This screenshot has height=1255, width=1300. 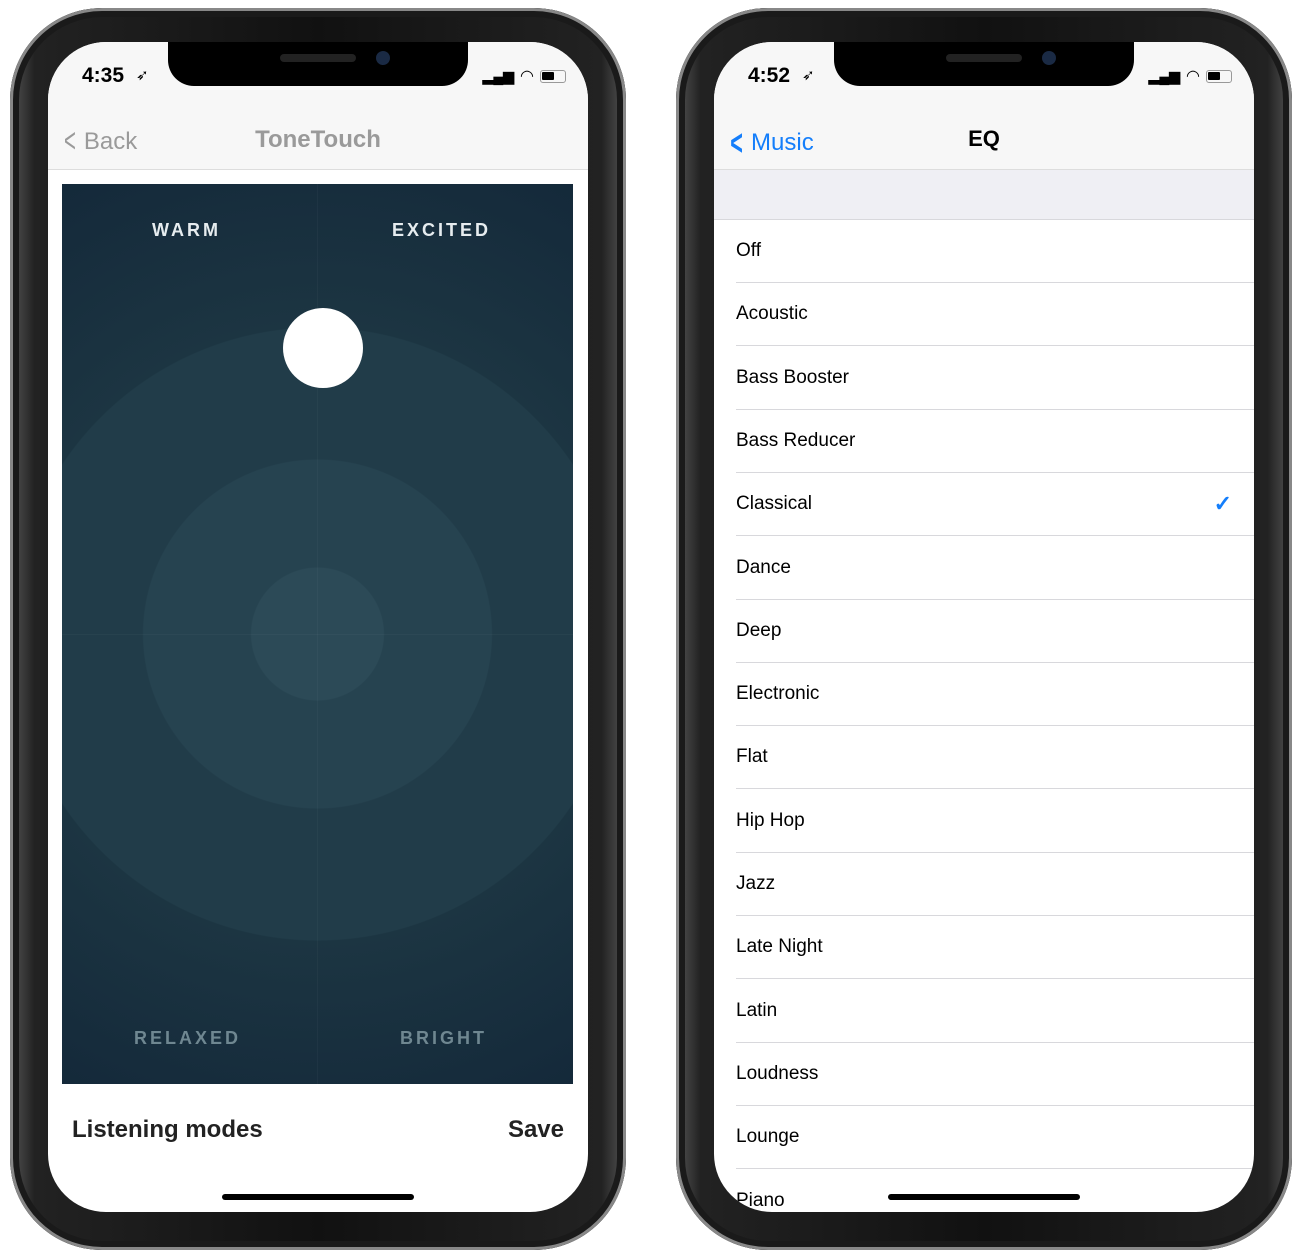 I want to click on eq-item: Flat, so click(x=995, y=758).